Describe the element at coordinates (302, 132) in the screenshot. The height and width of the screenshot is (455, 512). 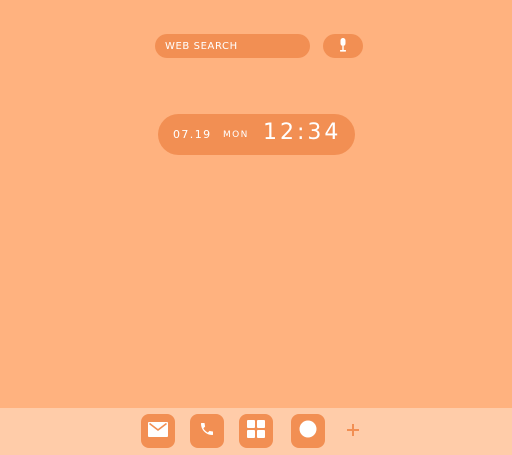
I see `clock-time: 12:34` at that location.